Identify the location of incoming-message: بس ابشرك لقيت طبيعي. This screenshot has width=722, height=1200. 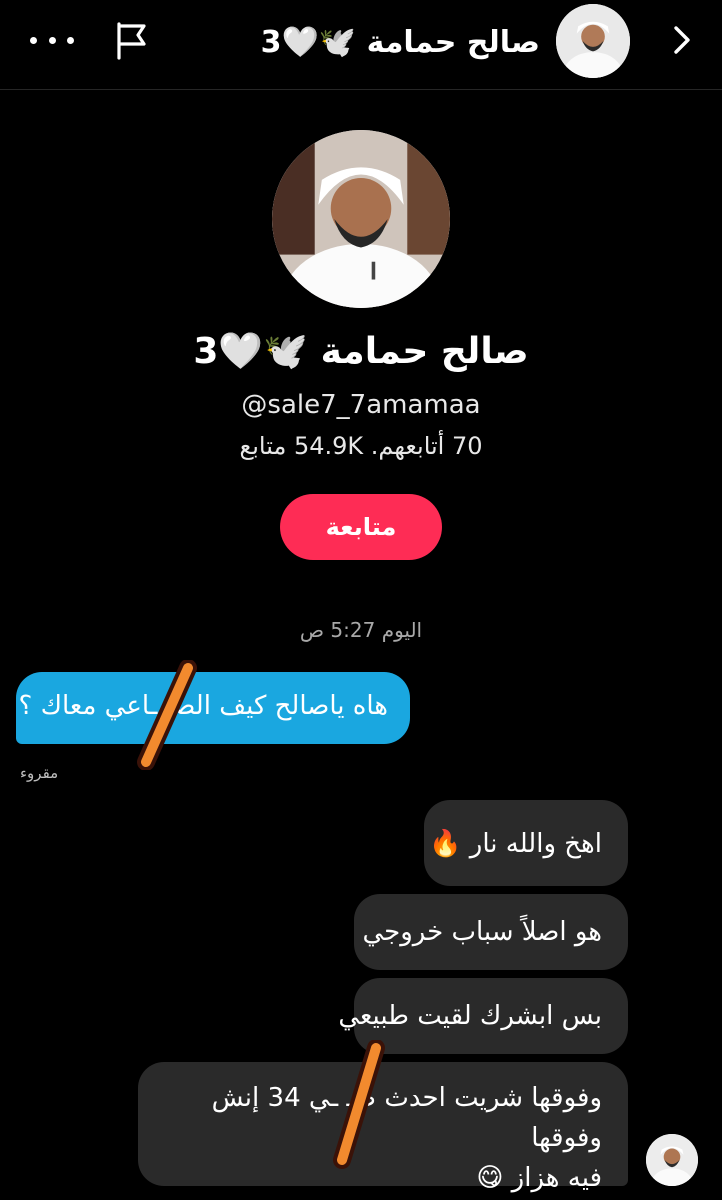
(483, 1016).